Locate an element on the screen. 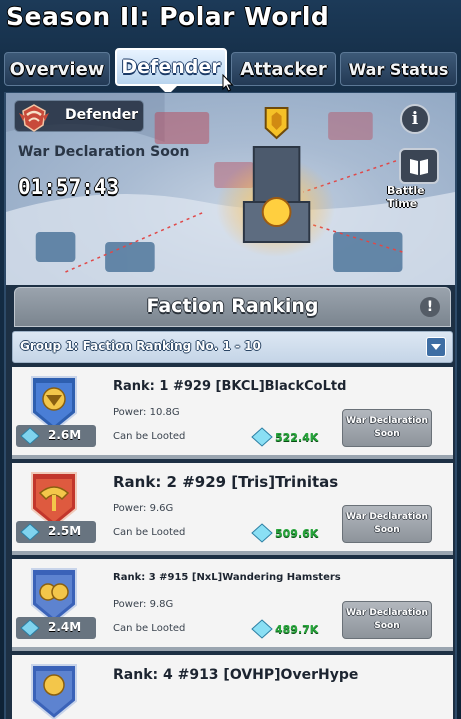  gem-value: 489.7K is located at coordinates (297, 629).